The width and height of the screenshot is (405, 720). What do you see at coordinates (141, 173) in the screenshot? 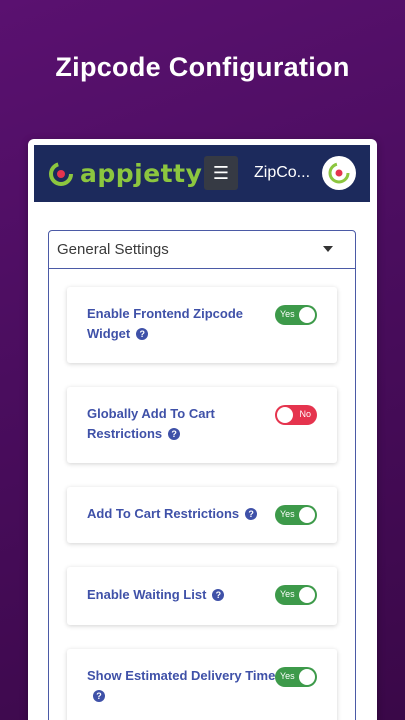
I see `logo-text: appjetty` at bounding box center [141, 173].